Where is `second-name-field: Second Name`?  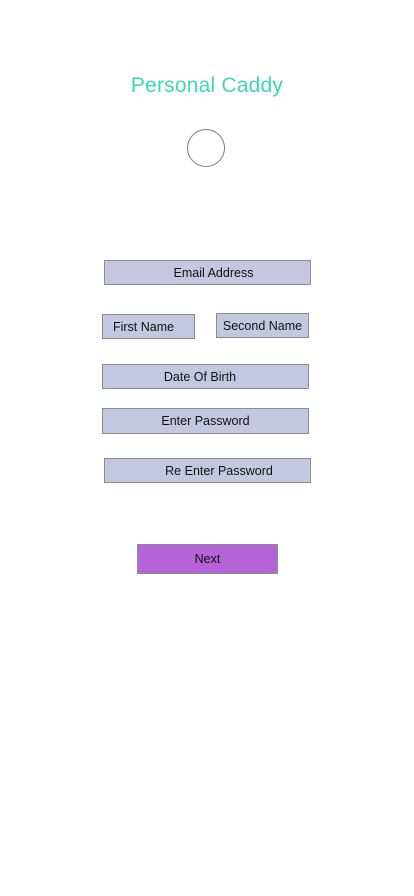 second-name-field: Second Name is located at coordinates (262, 325).